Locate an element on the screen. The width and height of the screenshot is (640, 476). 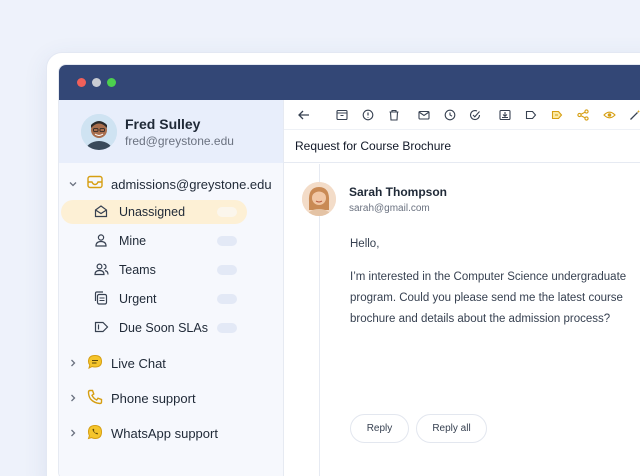
group-label: Live Chat is located at coordinates (138, 363).